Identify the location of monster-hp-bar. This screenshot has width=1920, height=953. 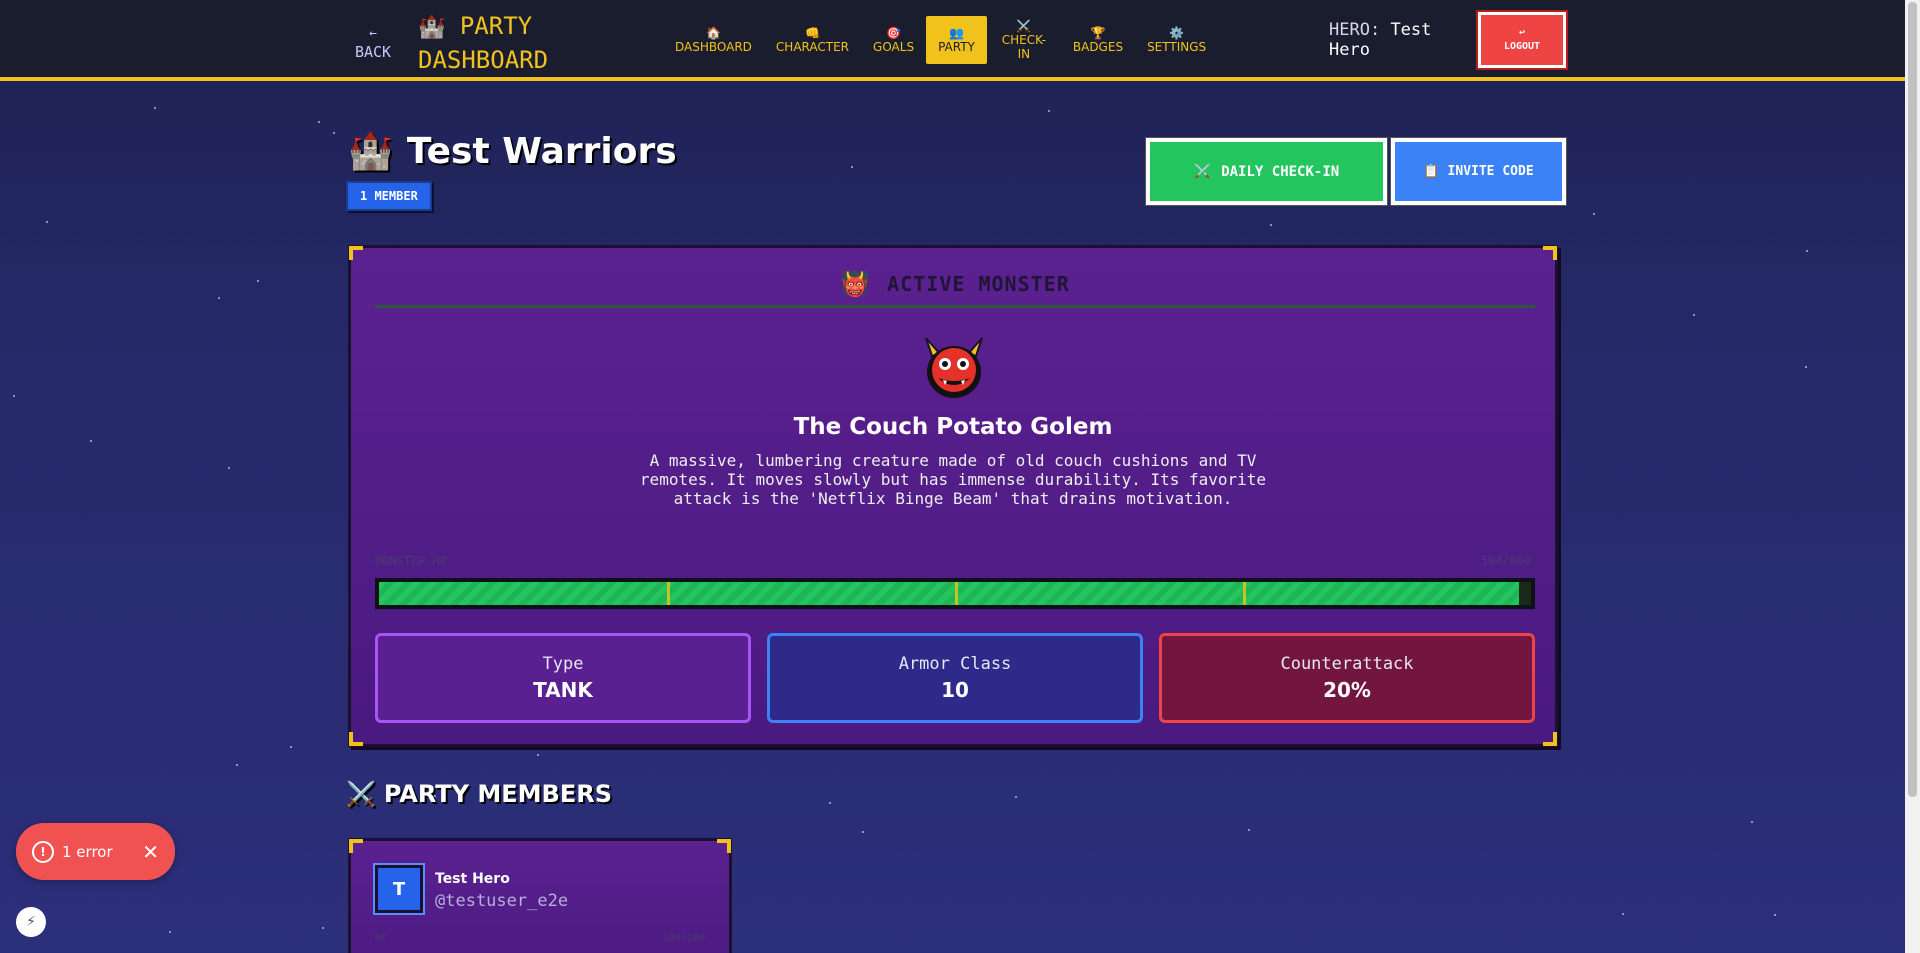
(955, 593).